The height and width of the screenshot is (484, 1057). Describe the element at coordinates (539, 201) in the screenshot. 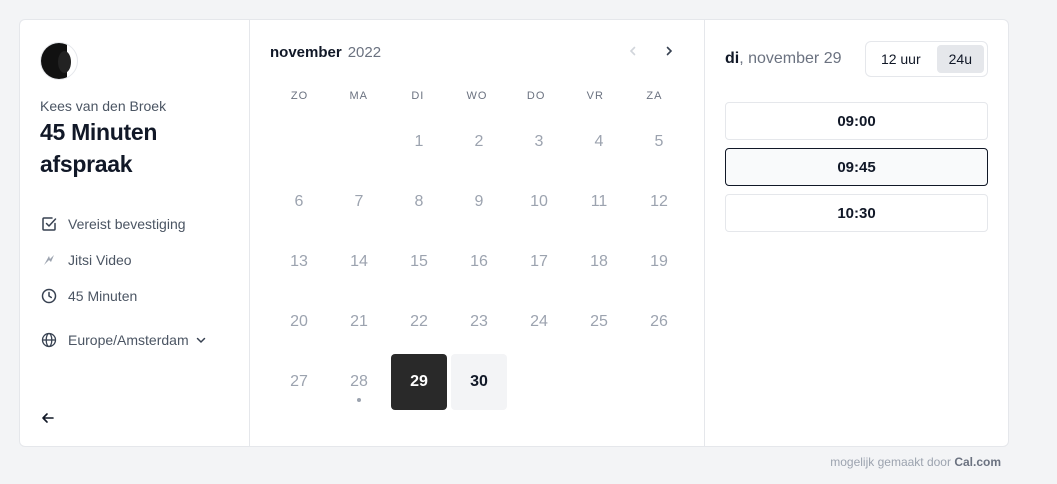

I see `day-10: 10` at that location.